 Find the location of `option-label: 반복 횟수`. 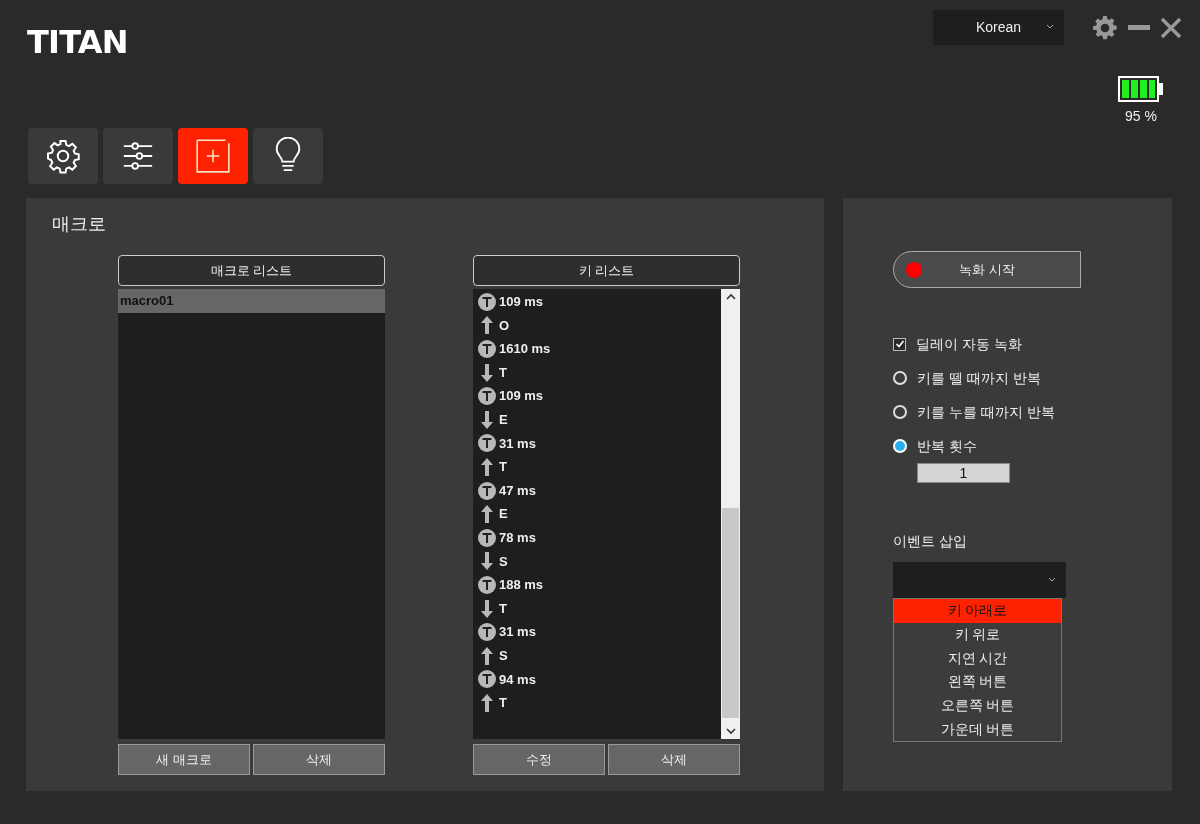

option-label: 반복 횟수 is located at coordinates (947, 446).